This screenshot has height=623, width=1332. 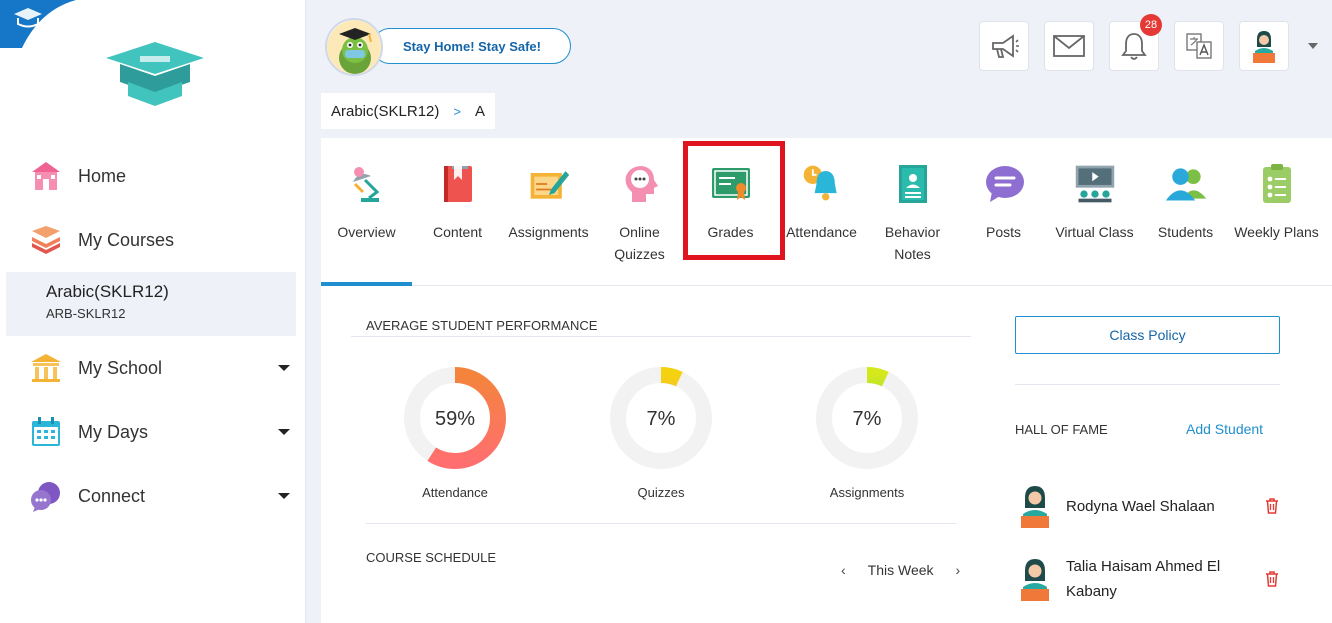 I want to click on chevron-right-icon: ›, so click(x=958, y=570).